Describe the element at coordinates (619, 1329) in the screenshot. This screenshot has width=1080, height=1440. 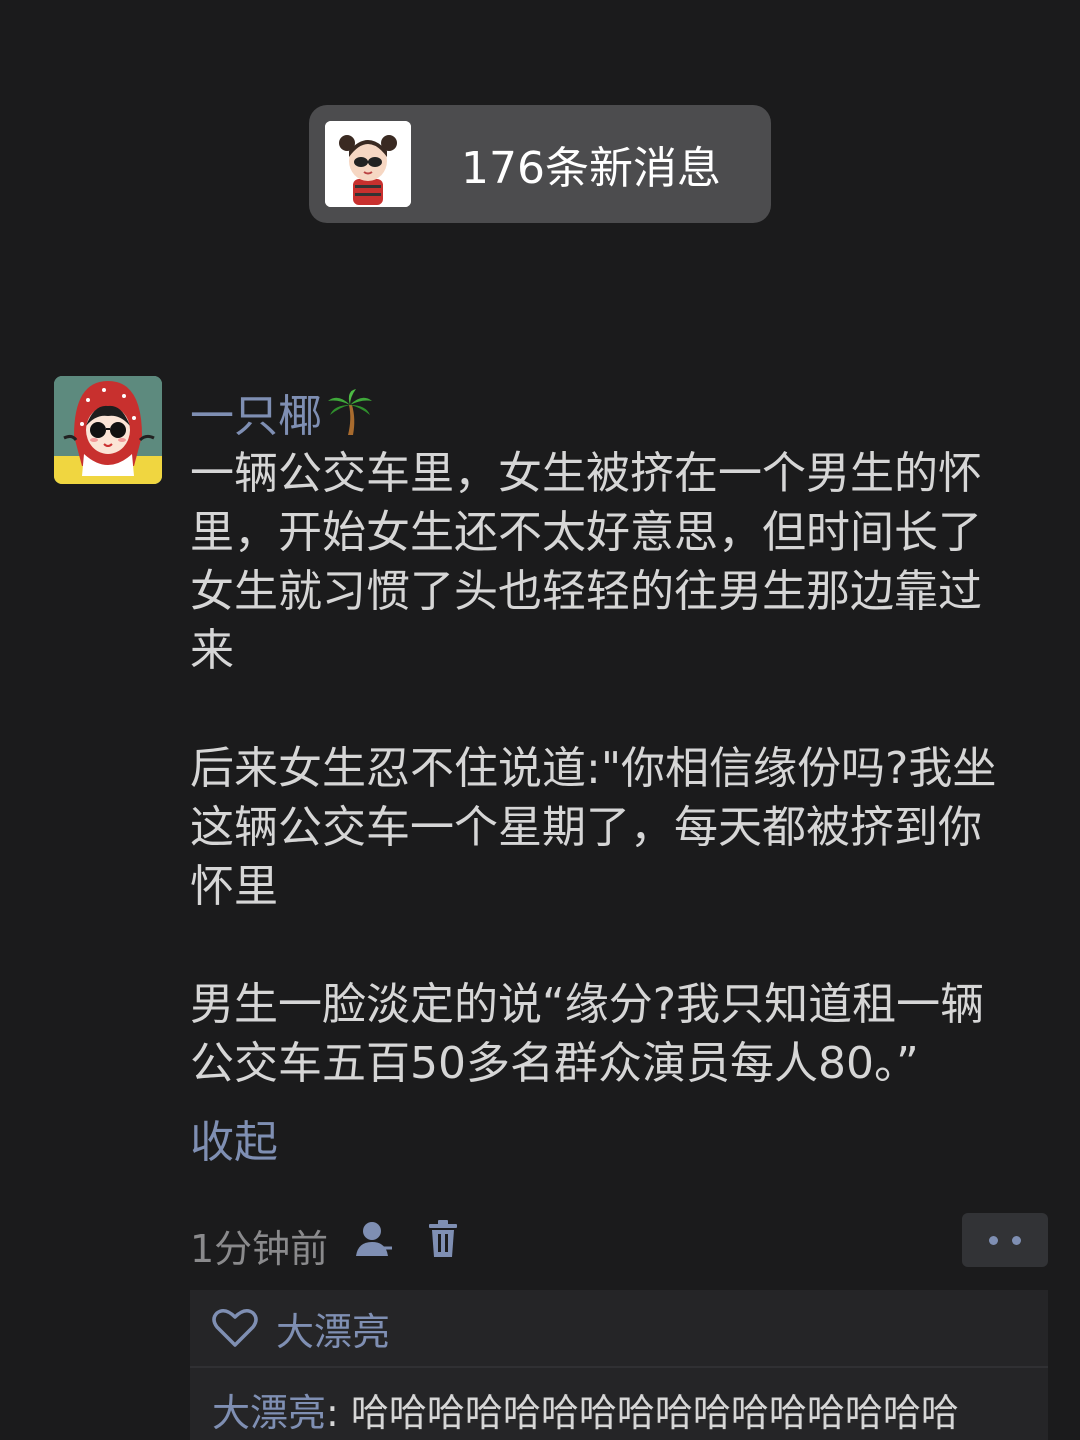
I see `likes-row: 大漂亮` at that location.